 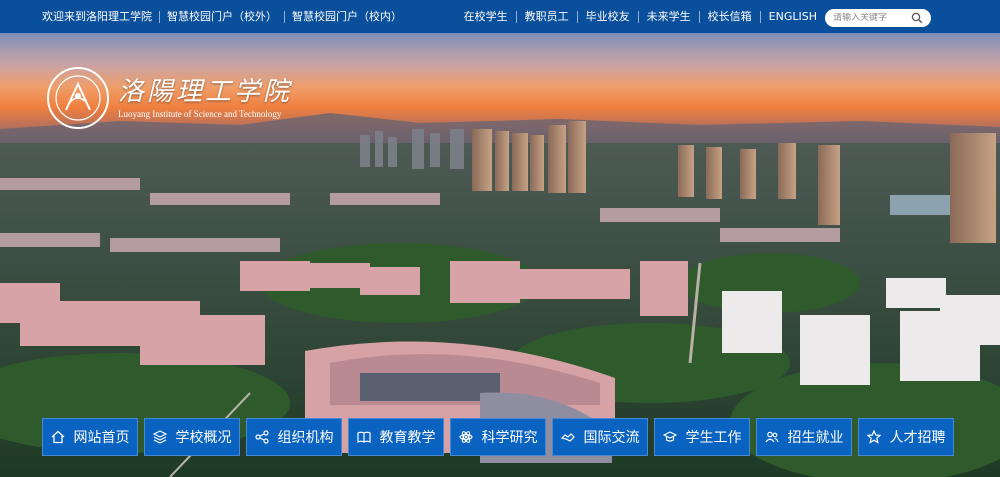 What do you see at coordinates (547, 16) in the screenshot?
I see `staff-link: 教职员工` at bounding box center [547, 16].